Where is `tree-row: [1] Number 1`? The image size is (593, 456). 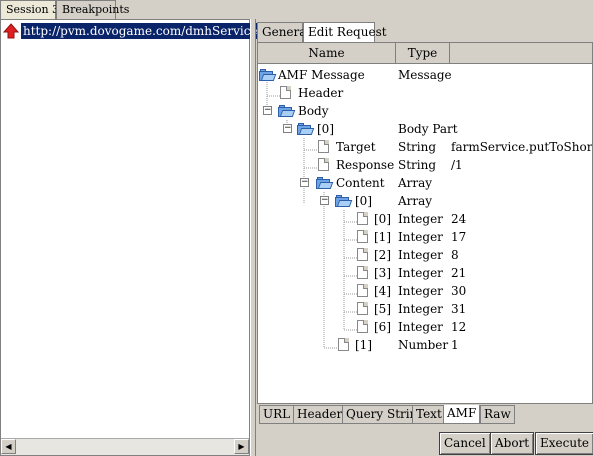
tree-row: [1] Number 1 is located at coordinates (425, 345).